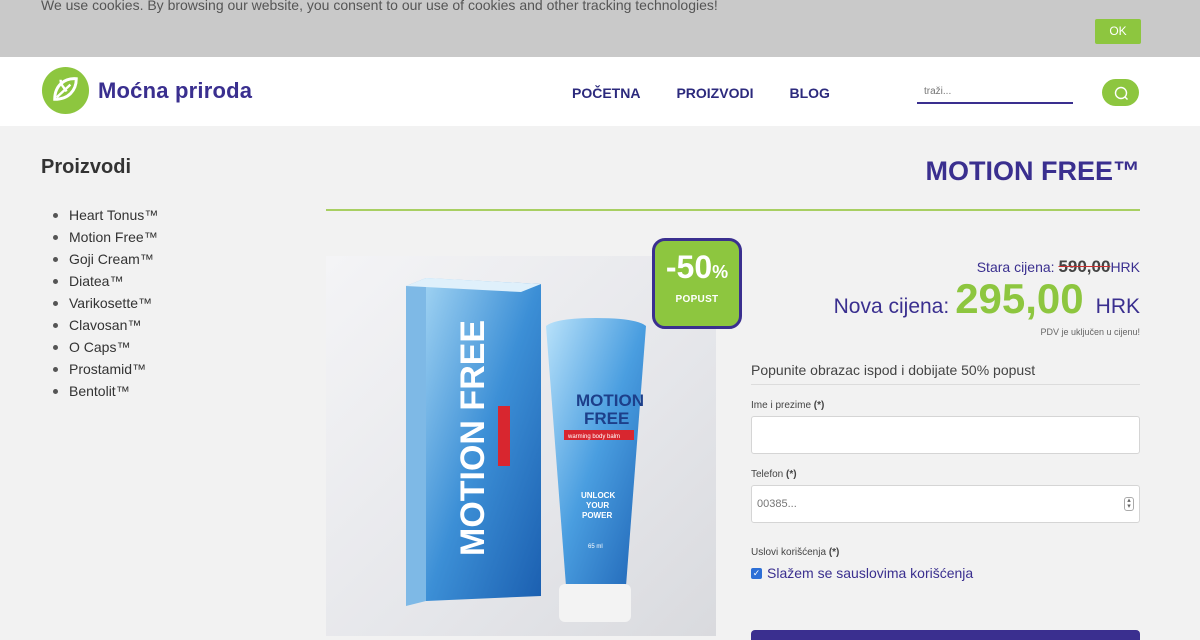 The image size is (1200, 640). Describe the element at coordinates (597, 515) in the screenshot. I see `tube-slogan-3: POWER` at that location.